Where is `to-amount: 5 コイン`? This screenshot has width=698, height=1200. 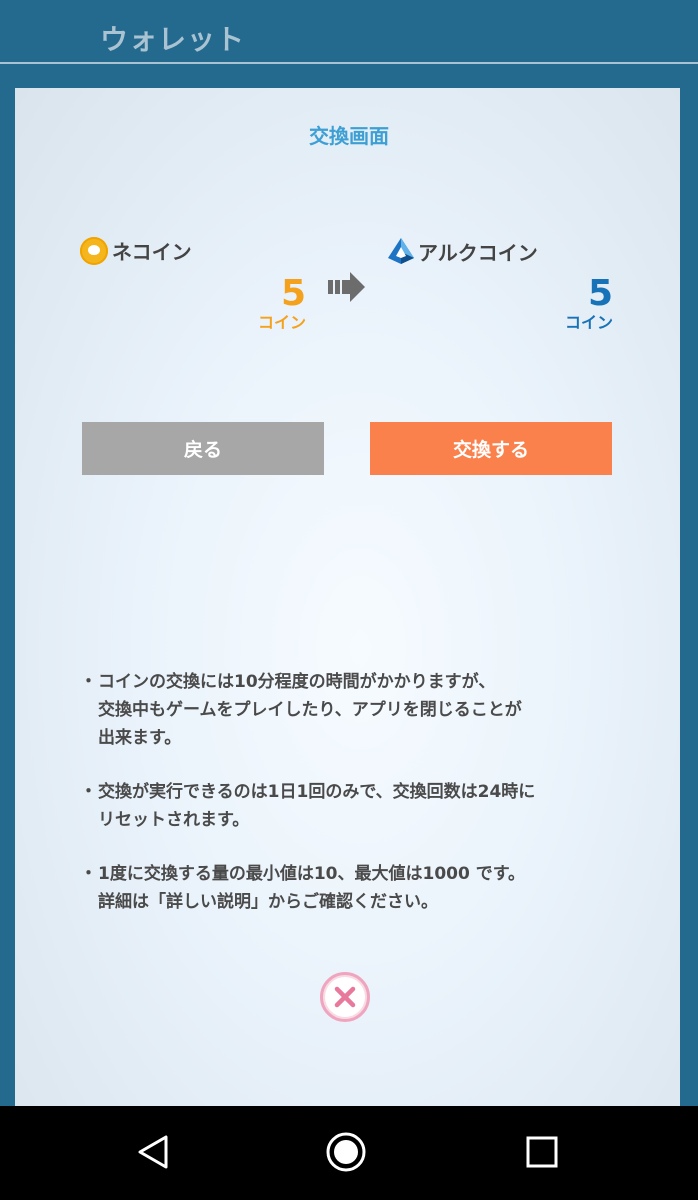 to-amount: 5 コイン is located at coordinates (589, 303).